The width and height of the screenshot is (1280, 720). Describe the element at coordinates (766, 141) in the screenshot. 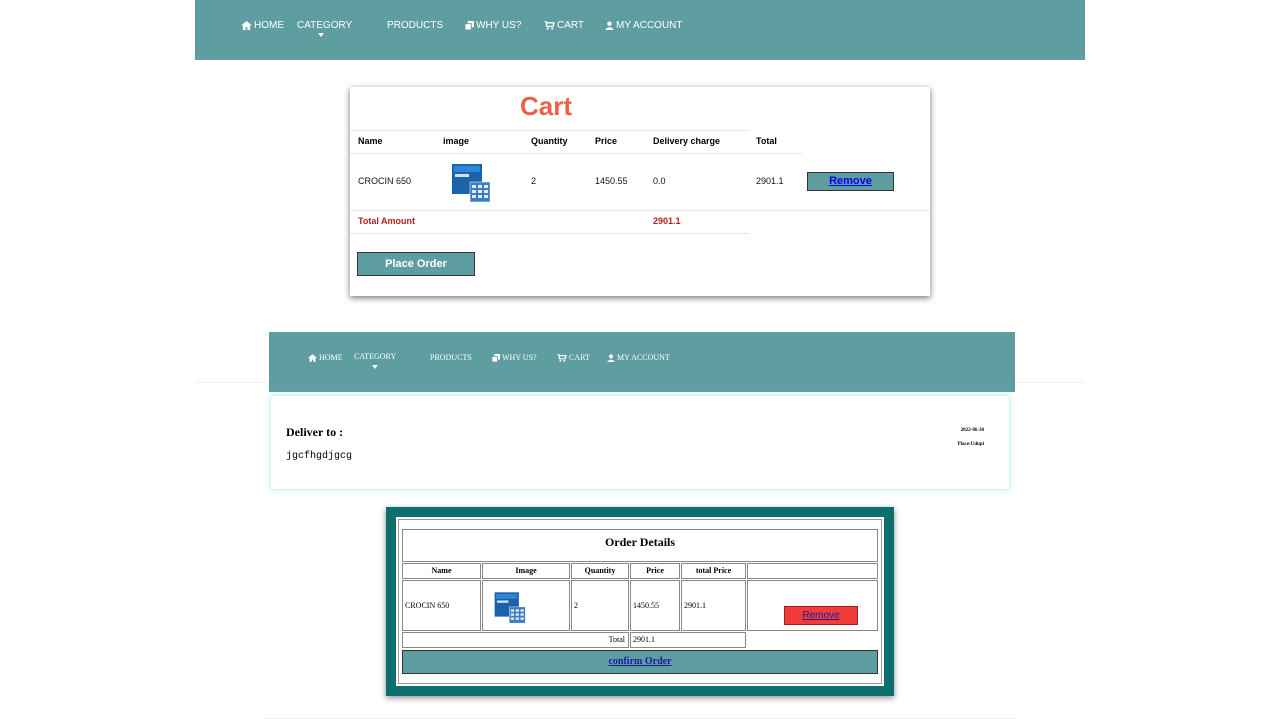

I see `col-total: Total` at that location.